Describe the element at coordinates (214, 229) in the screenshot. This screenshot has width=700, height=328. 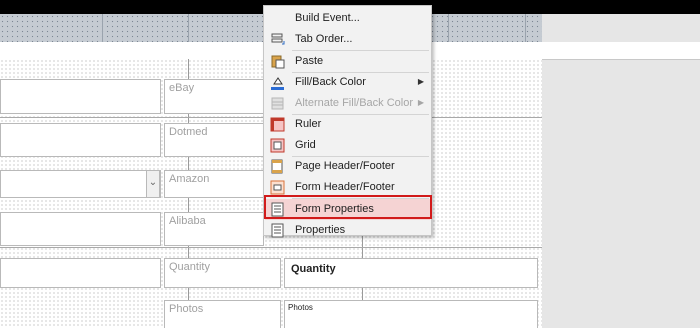
I see `label-alibaba: Alibaba` at that location.